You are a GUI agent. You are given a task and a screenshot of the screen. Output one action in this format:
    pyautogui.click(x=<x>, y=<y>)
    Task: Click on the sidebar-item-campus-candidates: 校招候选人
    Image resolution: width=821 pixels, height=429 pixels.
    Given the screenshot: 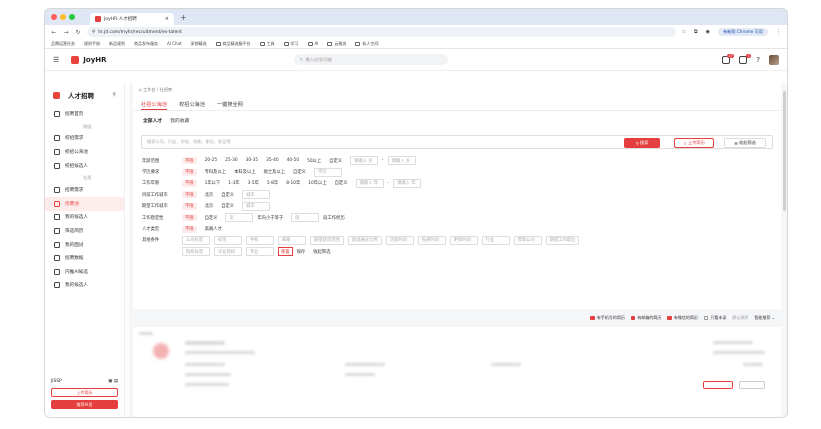 What is the action you would take?
    pyautogui.click(x=84, y=166)
    